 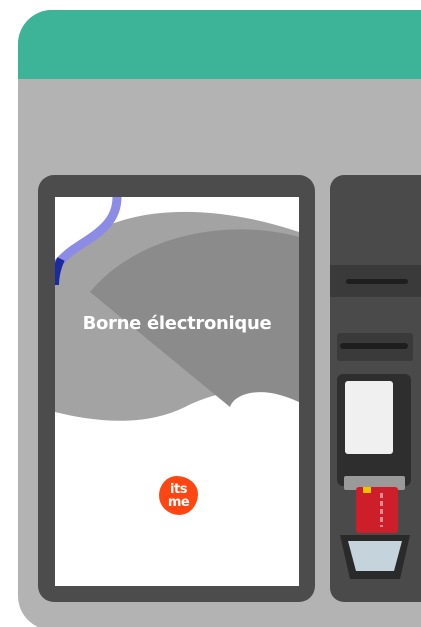 I want to click on card-chip-icon, so click(x=367, y=490).